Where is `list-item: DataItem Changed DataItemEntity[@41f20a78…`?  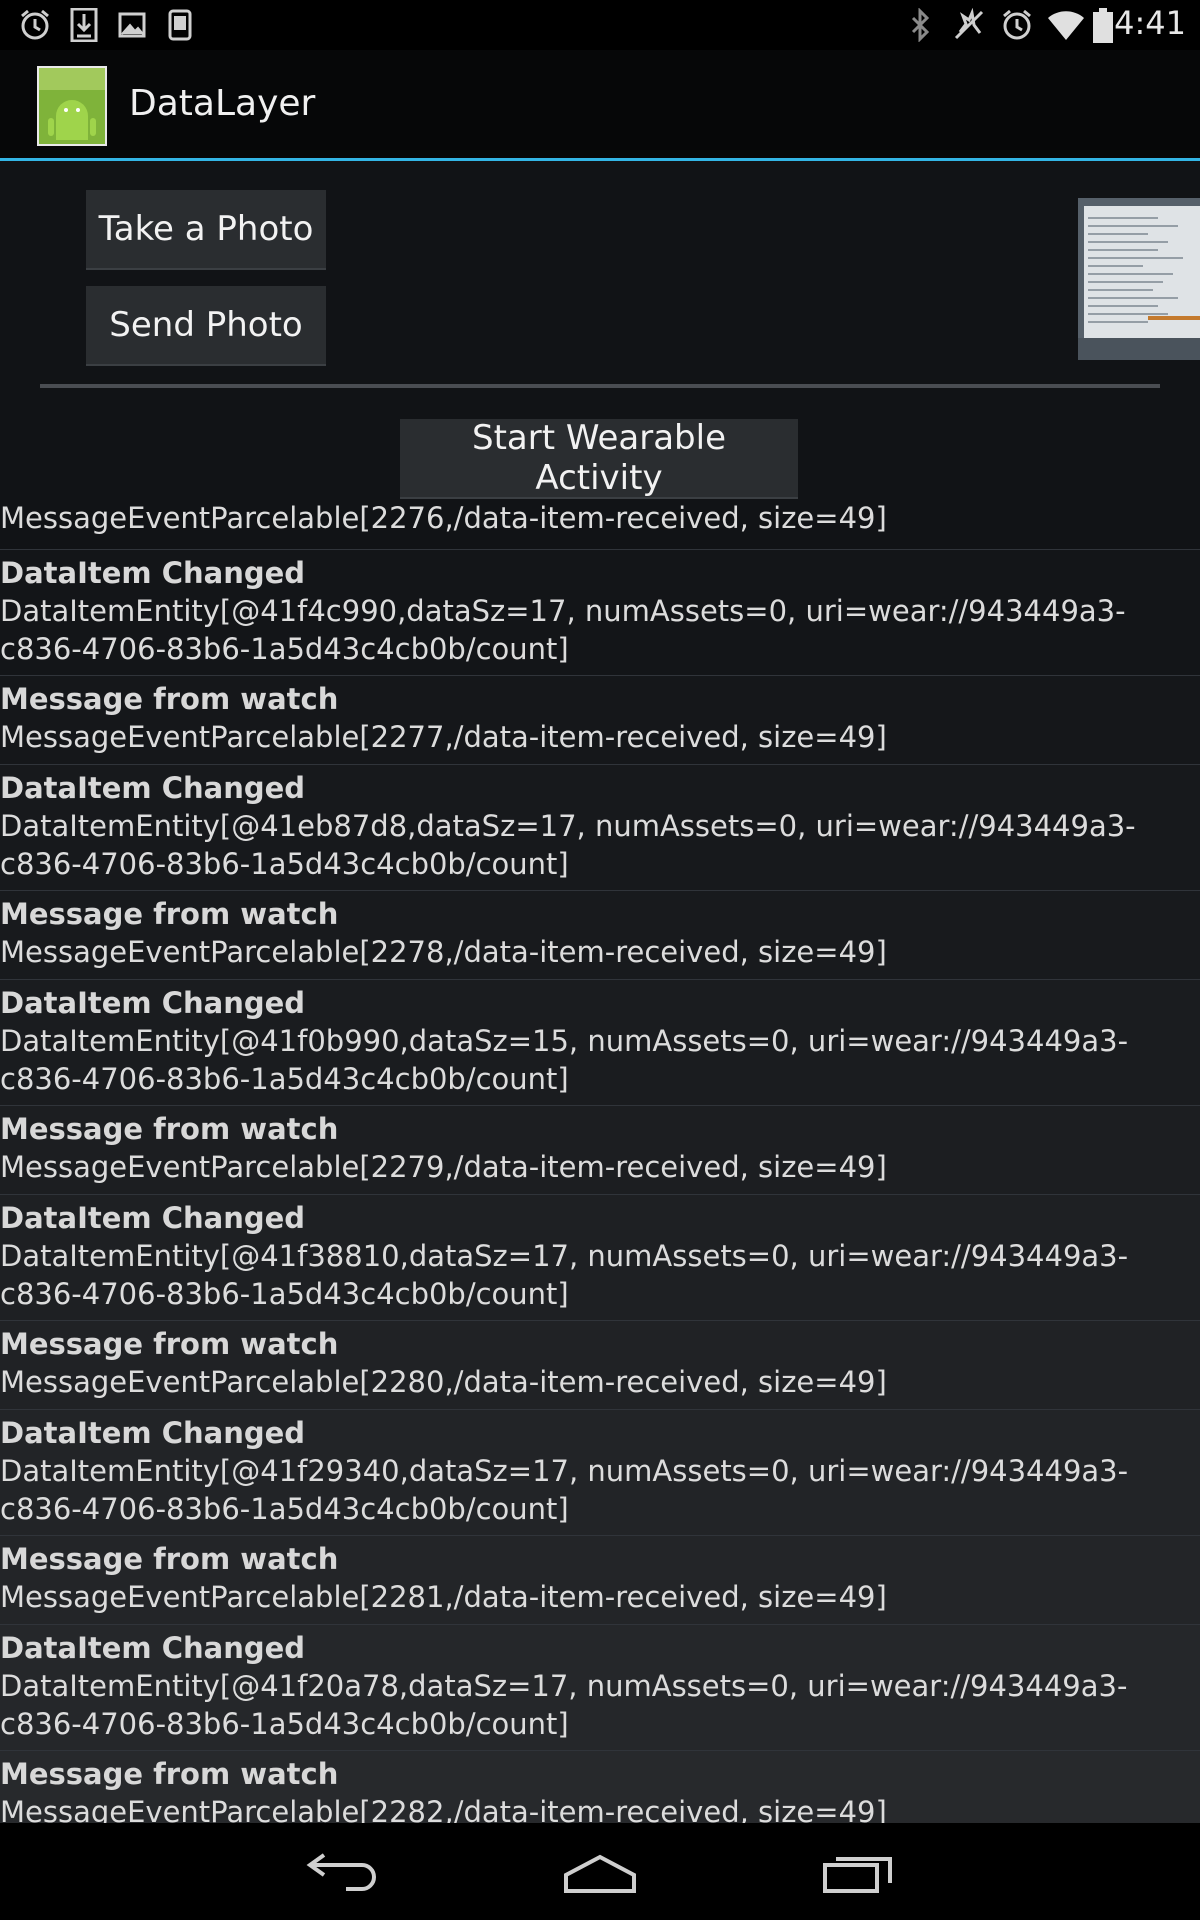
list-item: DataItem Changed DataItemEntity[@41f20a78… is located at coordinates (600, 1688).